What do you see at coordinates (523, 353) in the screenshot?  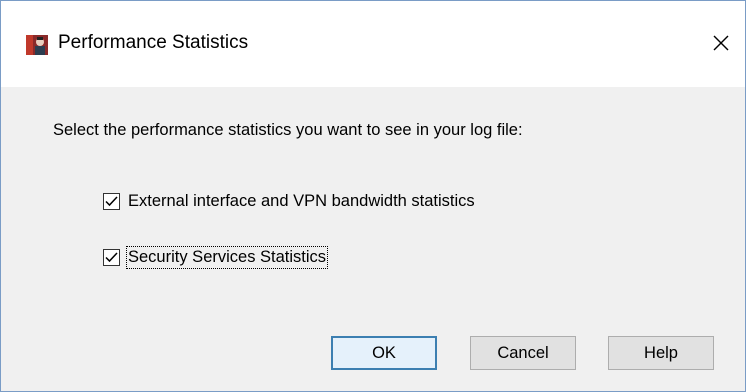 I see `cancel-button: Cancel` at bounding box center [523, 353].